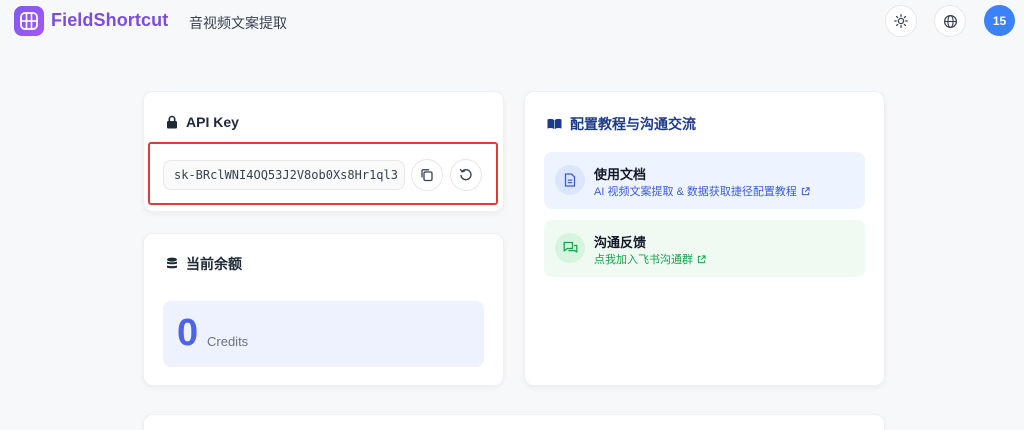 Image resolution: width=1024 pixels, height=430 pixels. I want to click on docs-link: AI 视频文案提取 & 数据获取捷径配置教程, so click(702, 191).